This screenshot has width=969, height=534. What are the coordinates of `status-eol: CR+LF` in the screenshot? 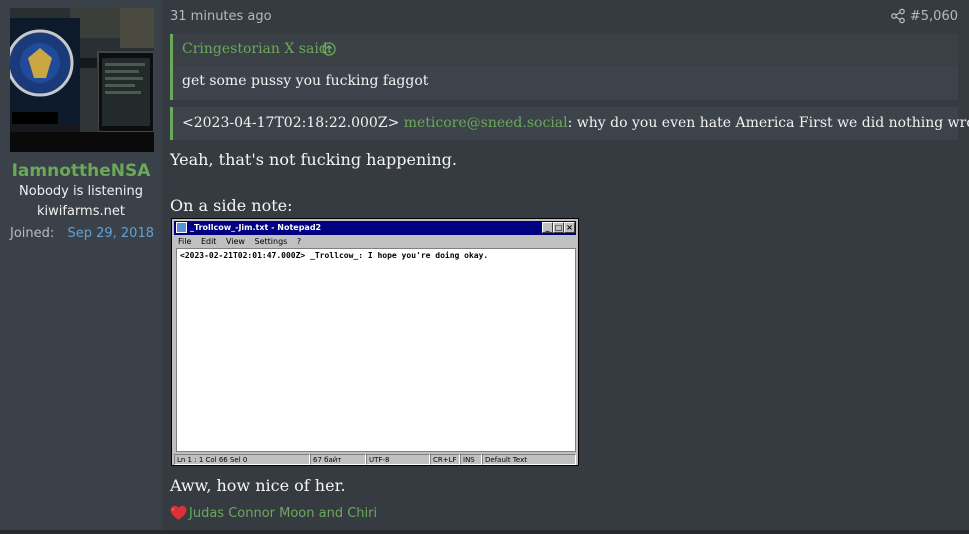 It's located at (445, 459).